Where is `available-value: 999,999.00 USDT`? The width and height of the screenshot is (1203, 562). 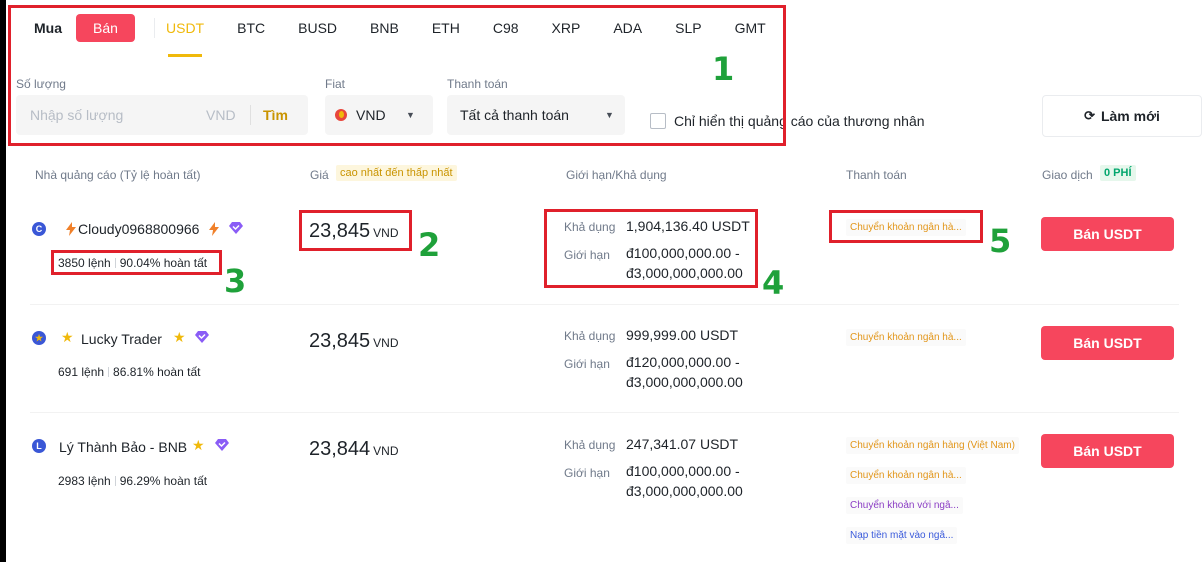 available-value: 999,999.00 USDT is located at coordinates (682, 335).